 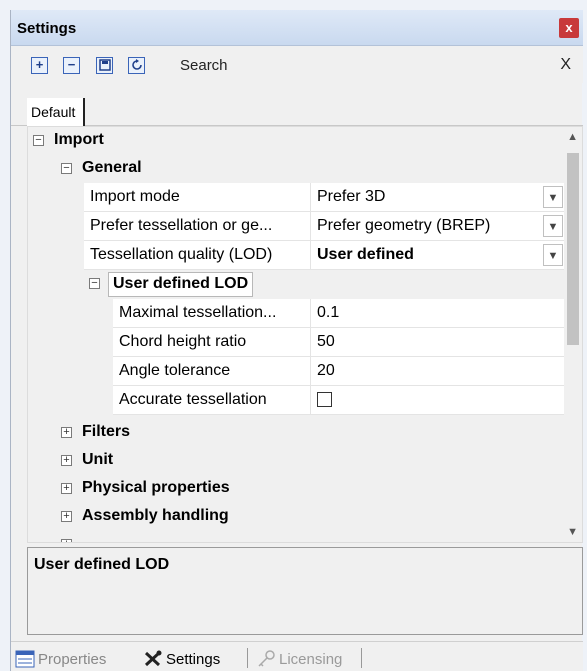 I want to click on tab-label: Licensing, so click(x=311, y=659).